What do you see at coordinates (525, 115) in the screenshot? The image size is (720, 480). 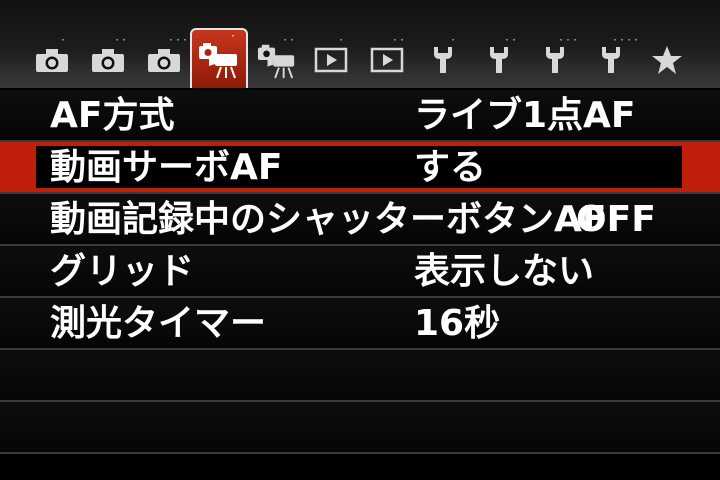 I see `menu-item-value: ライブ1点AF` at bounding box center [525, 115].